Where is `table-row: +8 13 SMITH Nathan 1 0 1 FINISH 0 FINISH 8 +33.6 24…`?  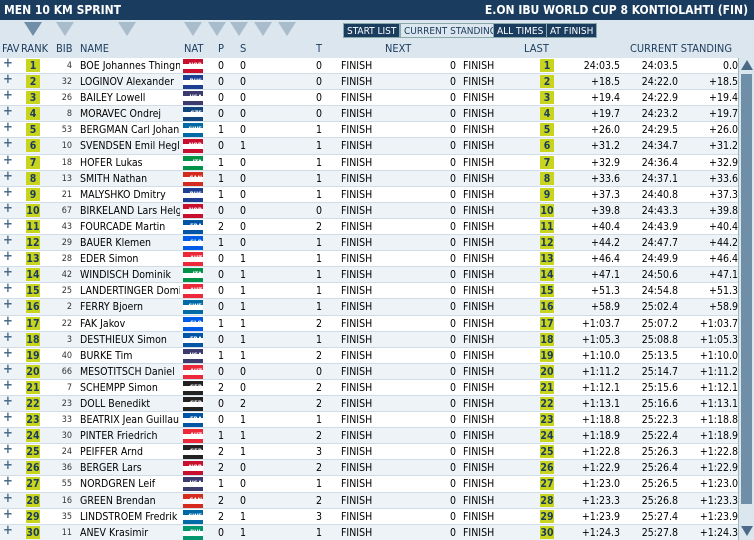
table-row: +8 13 SMITH Nathan 1 0 1 FINISH 0 FINISH 8 +33.6 24… is located at coordinates (369, 178).